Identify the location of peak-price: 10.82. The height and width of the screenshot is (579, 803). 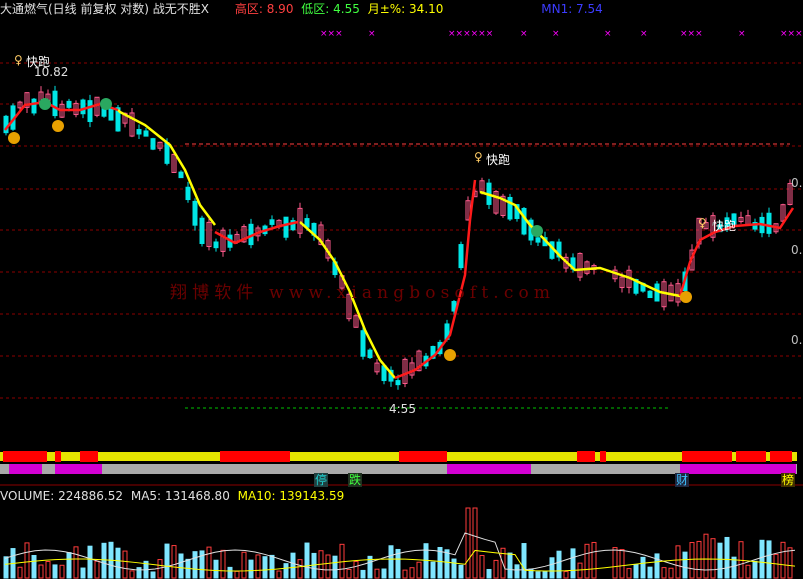
(51, 72).